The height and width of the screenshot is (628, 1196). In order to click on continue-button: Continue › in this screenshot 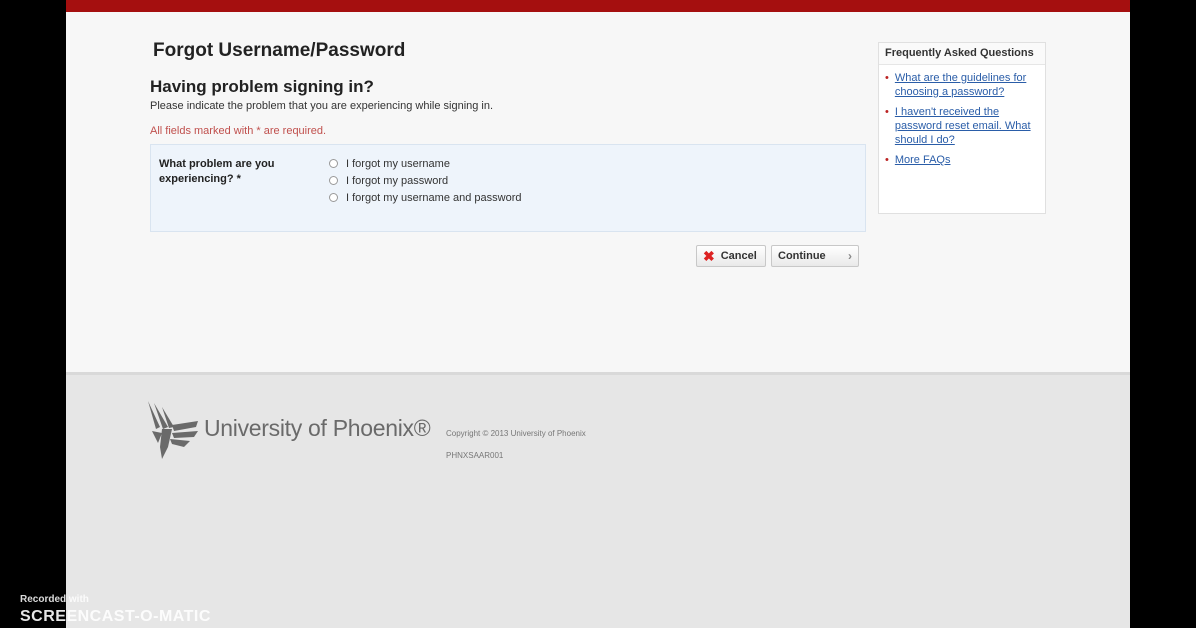, I will do `click(815, 256)`.